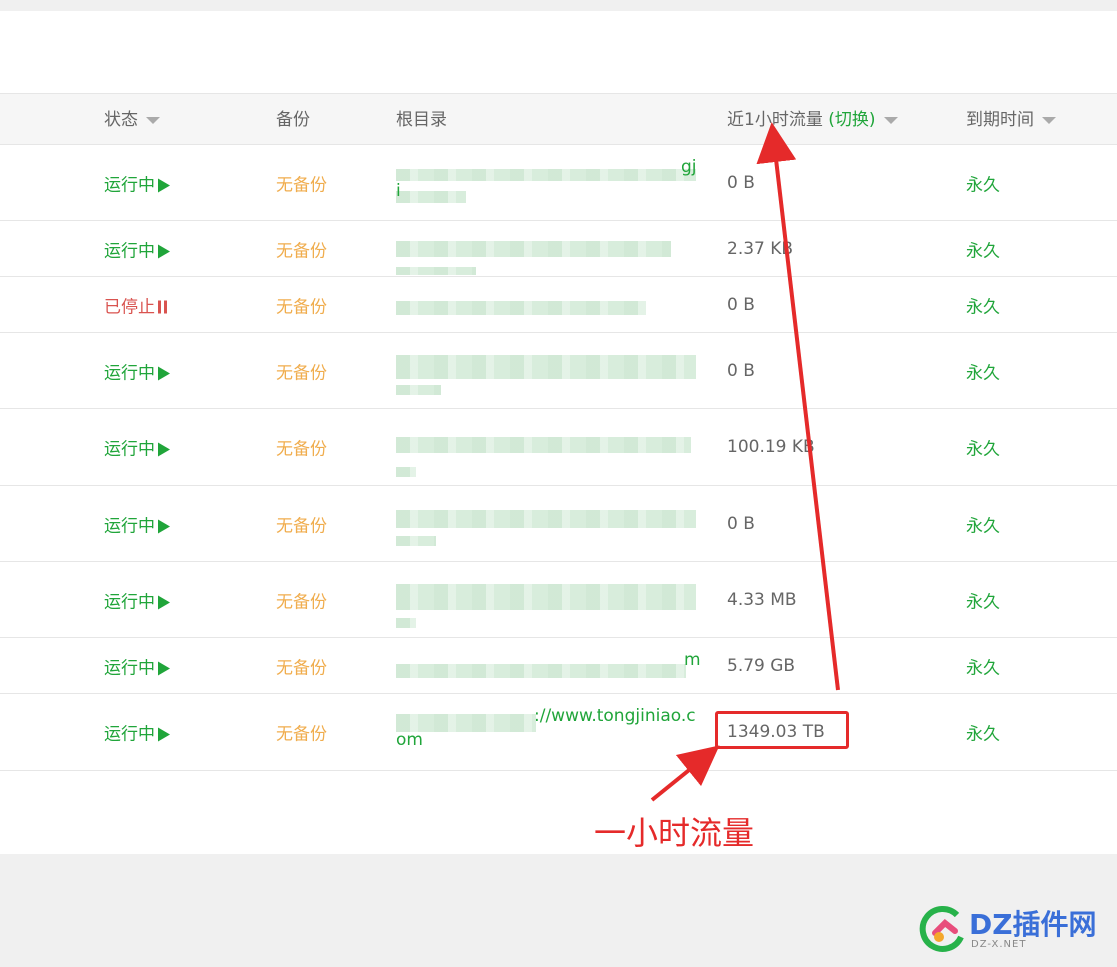 The image size is (1117, 967). Describe the element at coordinates (745, 462) in the screenshot. I see `annotation-arrows` at that location.